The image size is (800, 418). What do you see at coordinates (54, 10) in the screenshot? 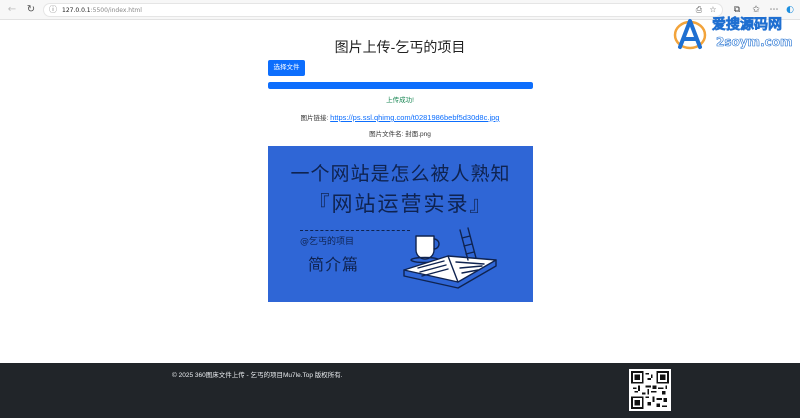
I see `info-icon: ⓘ` at bounding box center [54, 10].